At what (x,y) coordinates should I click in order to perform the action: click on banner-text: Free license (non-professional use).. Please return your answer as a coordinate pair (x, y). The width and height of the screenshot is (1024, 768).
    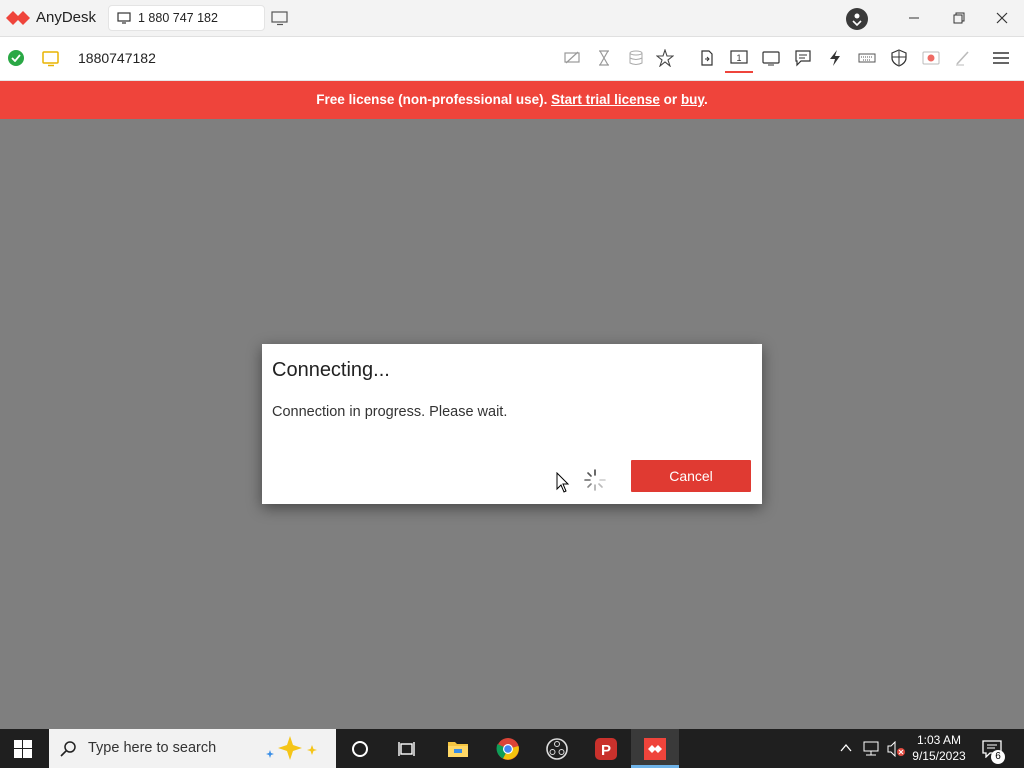
    Looking at the image, I should click on (434, 99).